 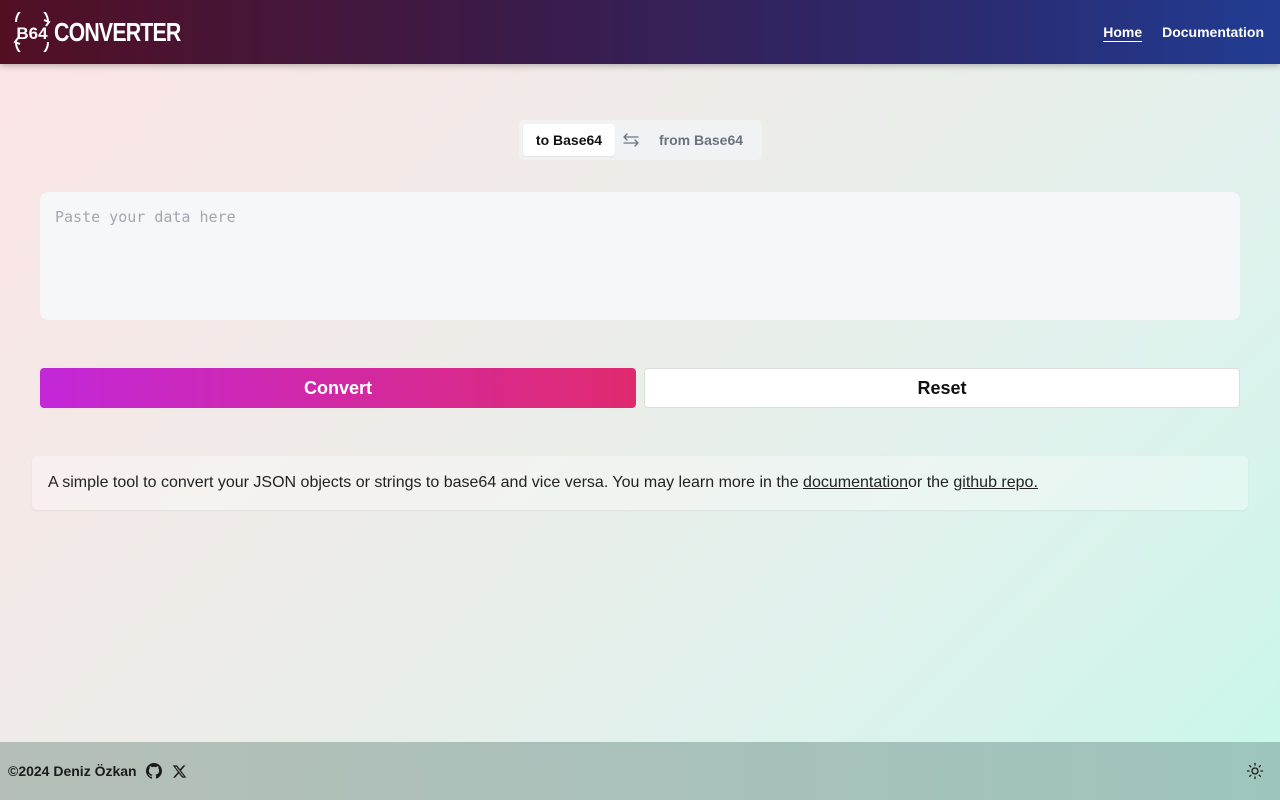 I want to click on github-repo-link: github repo., so click(x=995, y=482).